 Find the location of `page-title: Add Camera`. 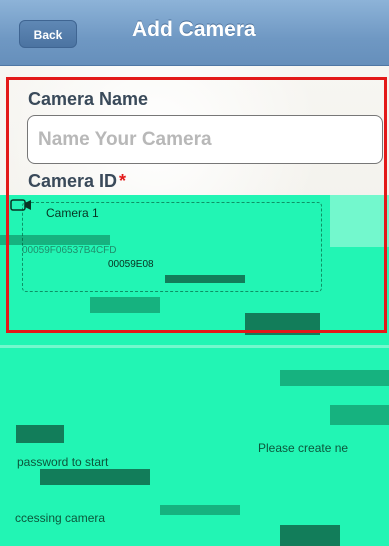

page-title: Add Camera is located at coordinates (194, 29).